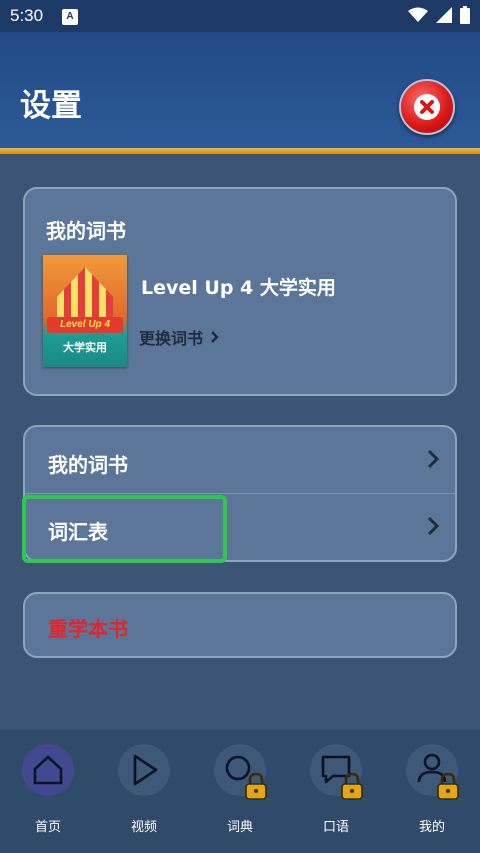  Describe the element at coordinates (335, 827) in the screenshot. I see `nav-label: 口语` at that location.